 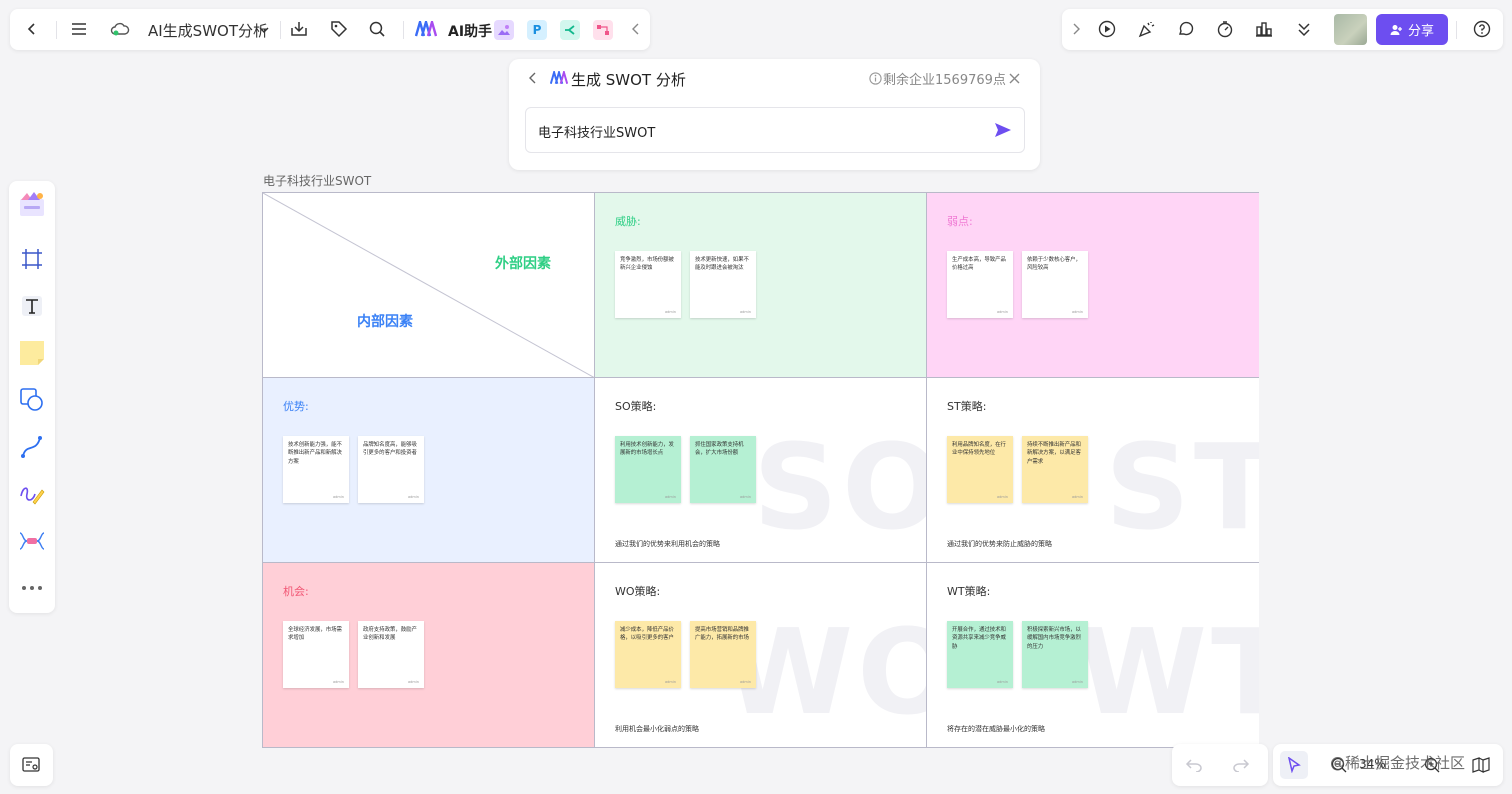 I want to click on minimap-toggle, so click(x=31, y=765).